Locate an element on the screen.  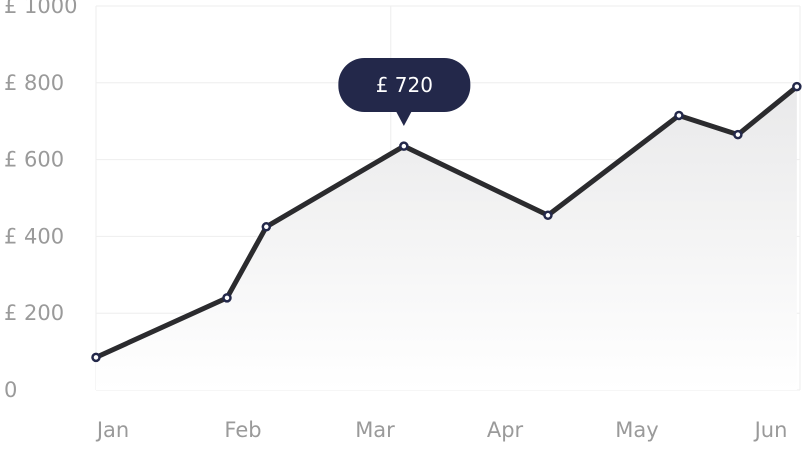
x-tick-label: Apr is located at coordinates (505, 430).